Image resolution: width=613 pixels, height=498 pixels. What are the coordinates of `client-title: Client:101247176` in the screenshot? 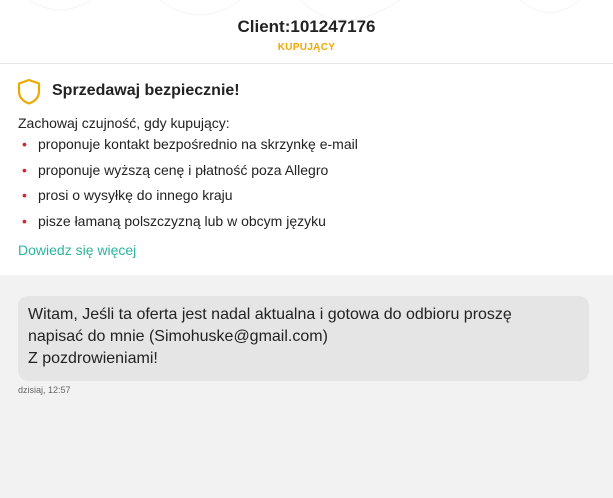 It's located at (306, 26).